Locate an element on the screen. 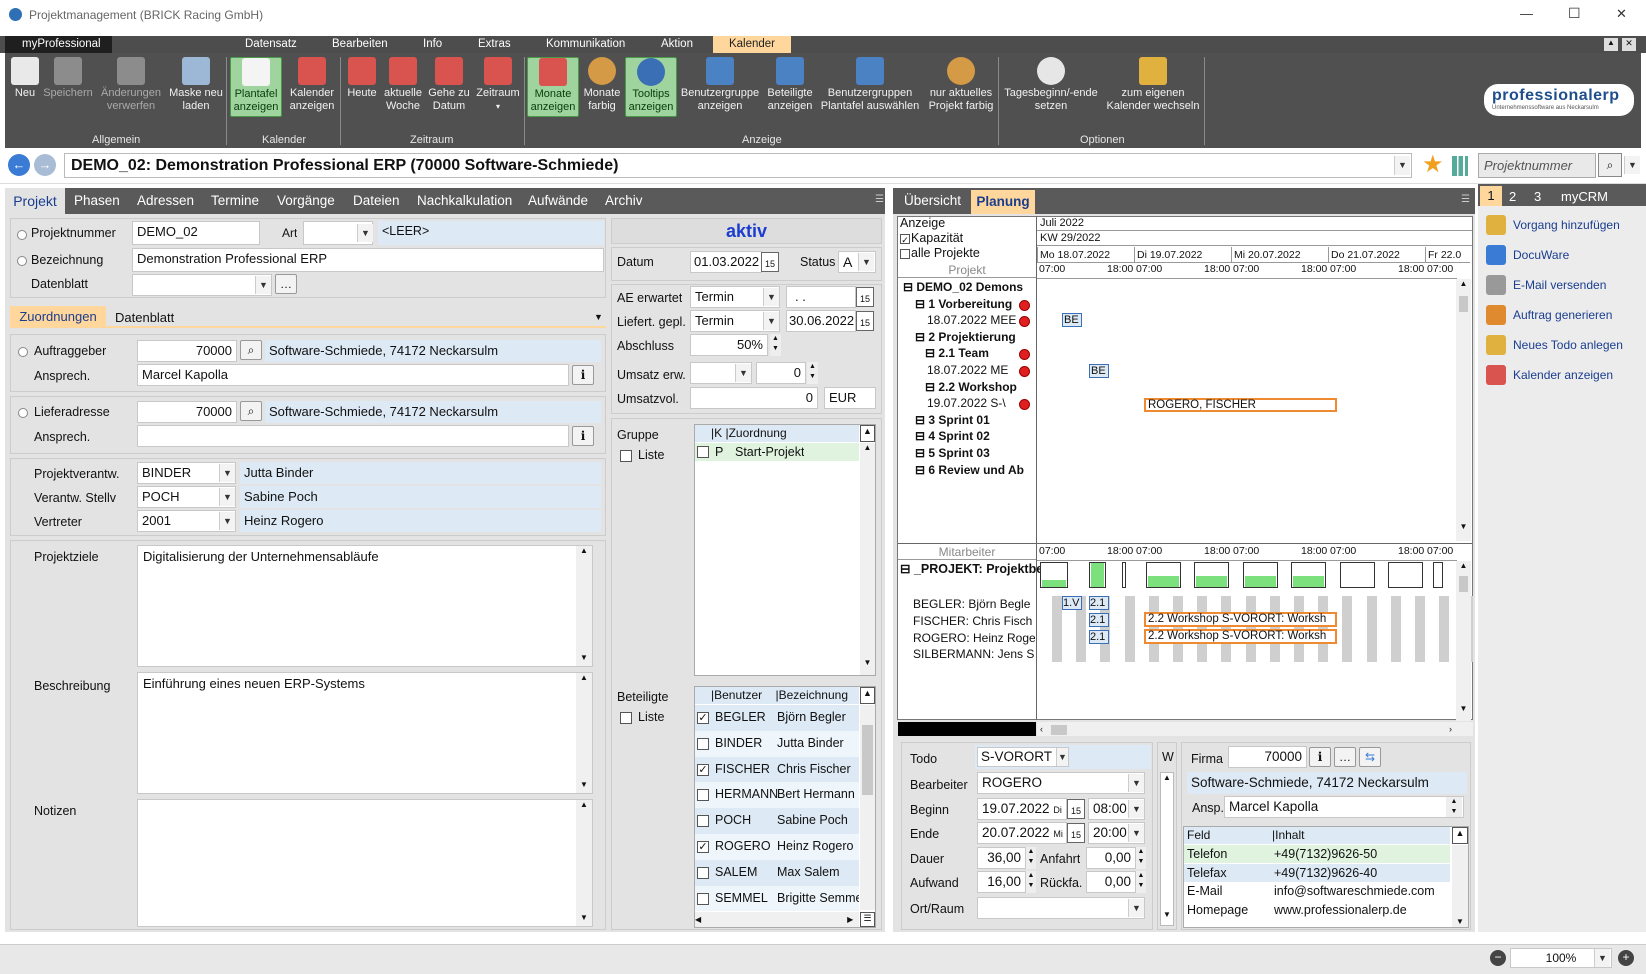 The height and width of the screenshot is (974, 1646). beteiligte-row: POCH Sabine Poch is located at coordinates (777, 821).